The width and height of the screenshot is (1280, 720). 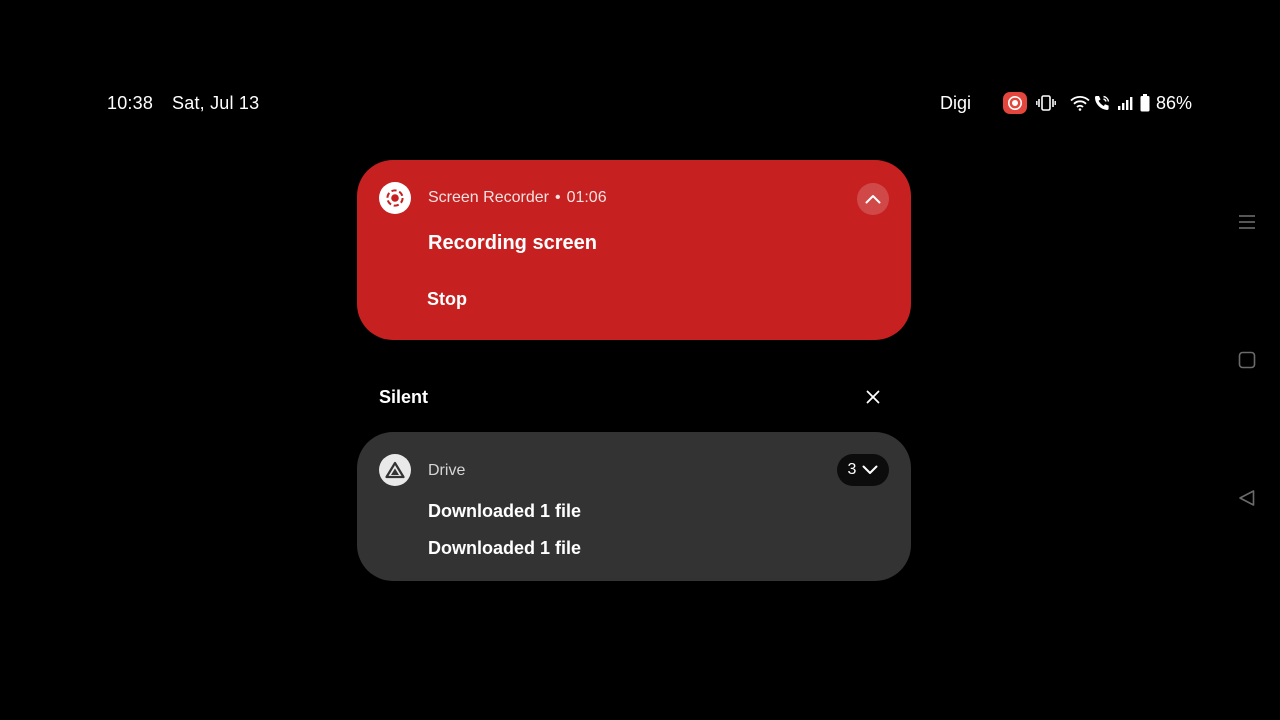 What do you see at coordinates (395, 470) in the screenshot?
I see `drive-icon` at bounding box center [395, 470].